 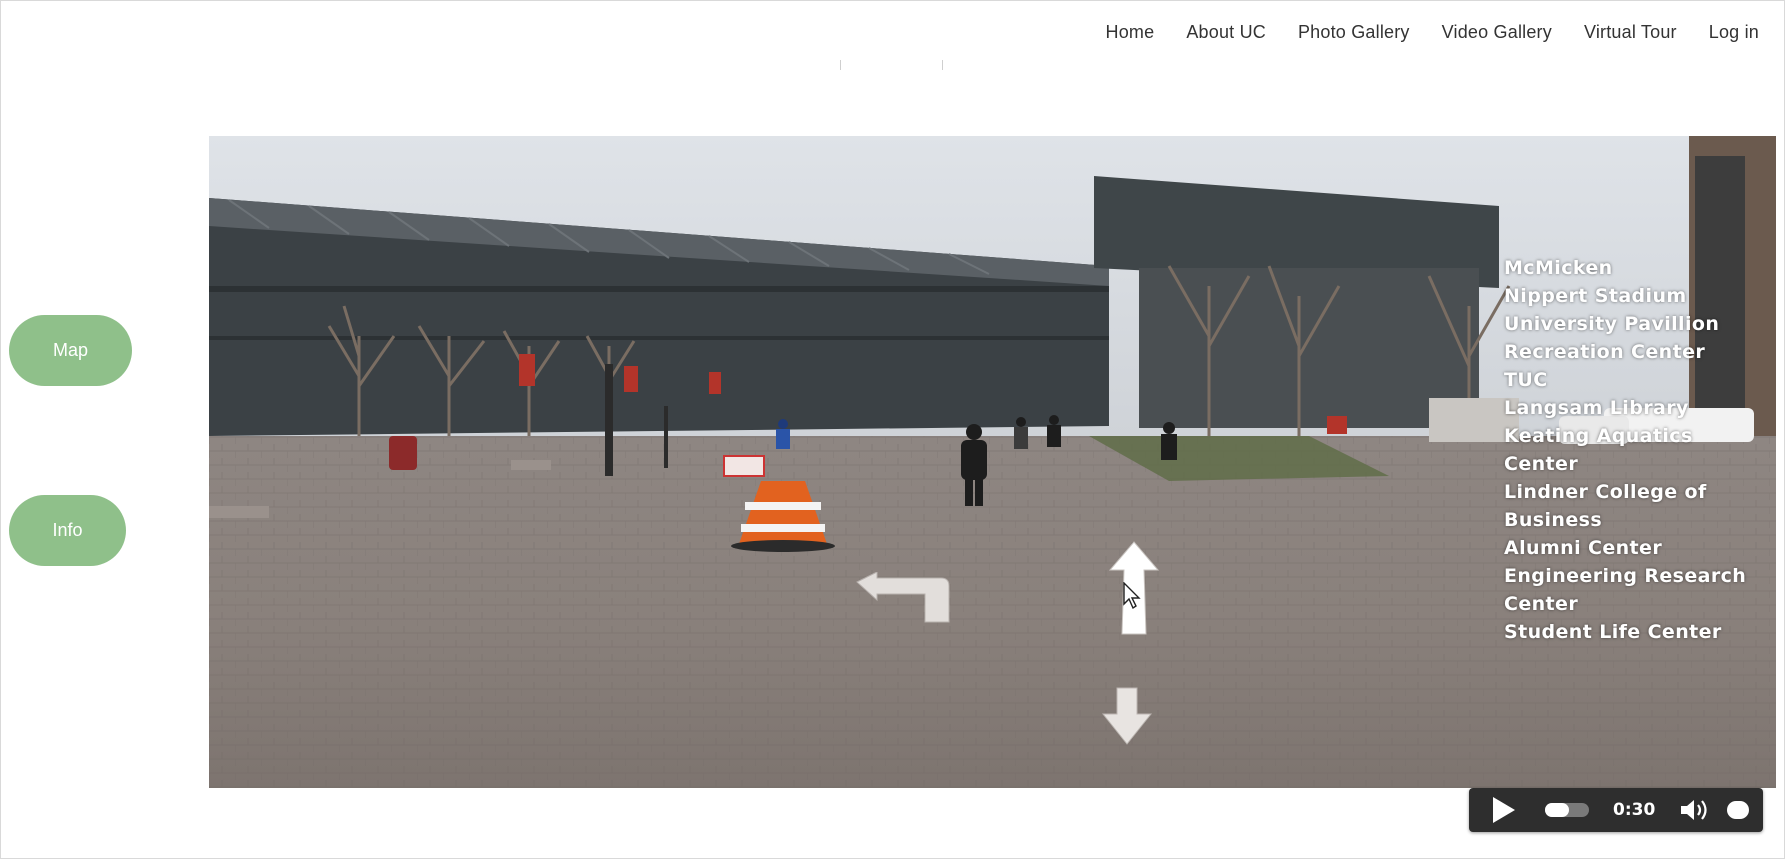 I want to click on place-link: Engineering Research, so click(x=1639, y=576).